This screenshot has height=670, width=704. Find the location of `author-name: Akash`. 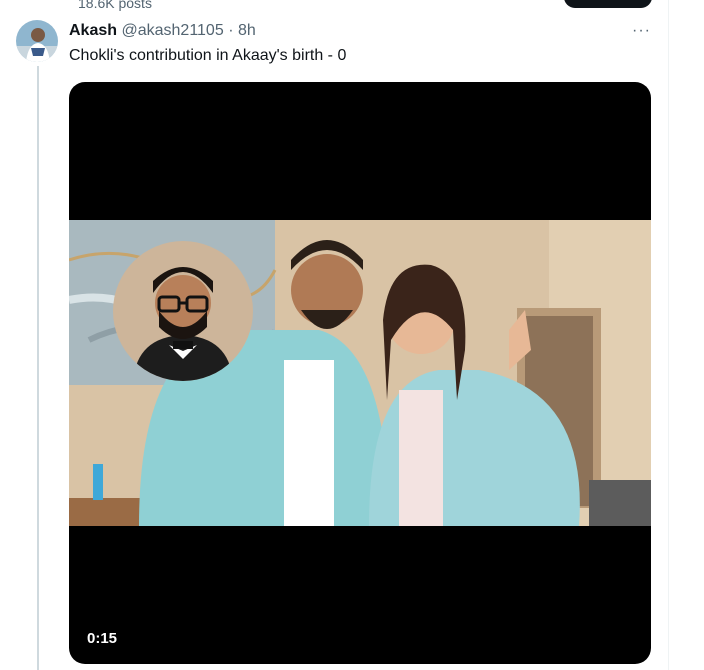

author-name: Akash is located at coordinates (93, 30).